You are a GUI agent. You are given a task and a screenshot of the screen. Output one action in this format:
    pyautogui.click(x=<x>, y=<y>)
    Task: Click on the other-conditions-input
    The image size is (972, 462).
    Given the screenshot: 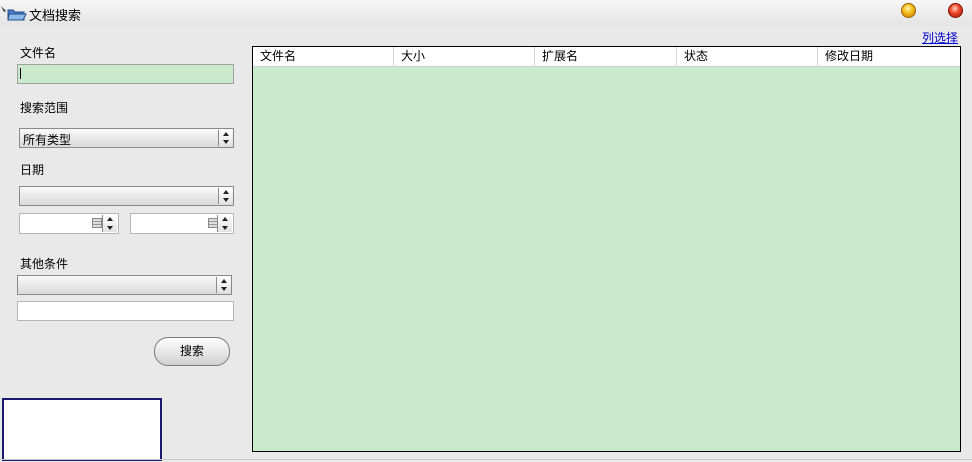 What is the action you would take?
    pyautogui.click(x=125, y=311)
    